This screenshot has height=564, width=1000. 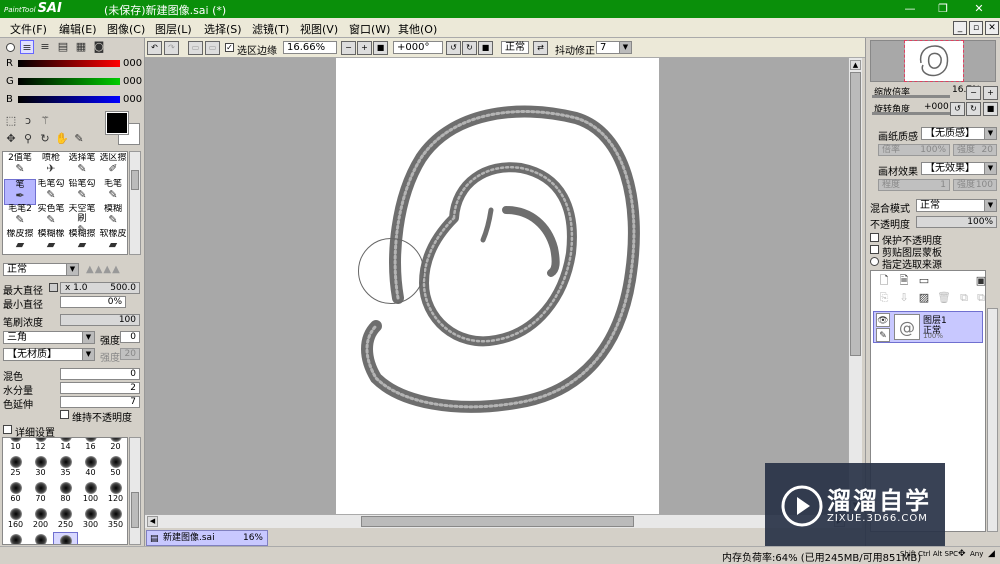 What do you see at coordinates (976, 28) in the screenshot?
I see `mdi-restore-button: ▫` at bounding box center [976, 28].